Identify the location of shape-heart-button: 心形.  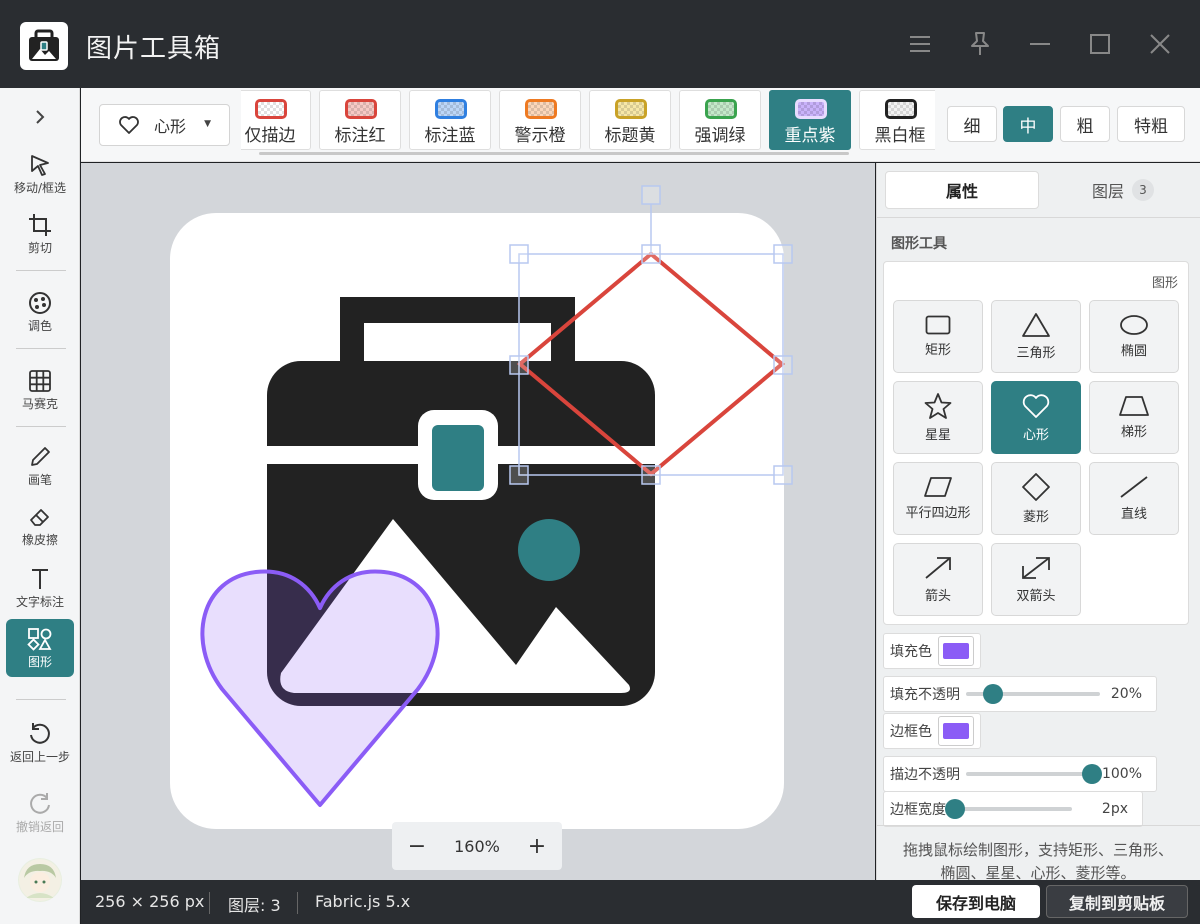
(1036, 417).